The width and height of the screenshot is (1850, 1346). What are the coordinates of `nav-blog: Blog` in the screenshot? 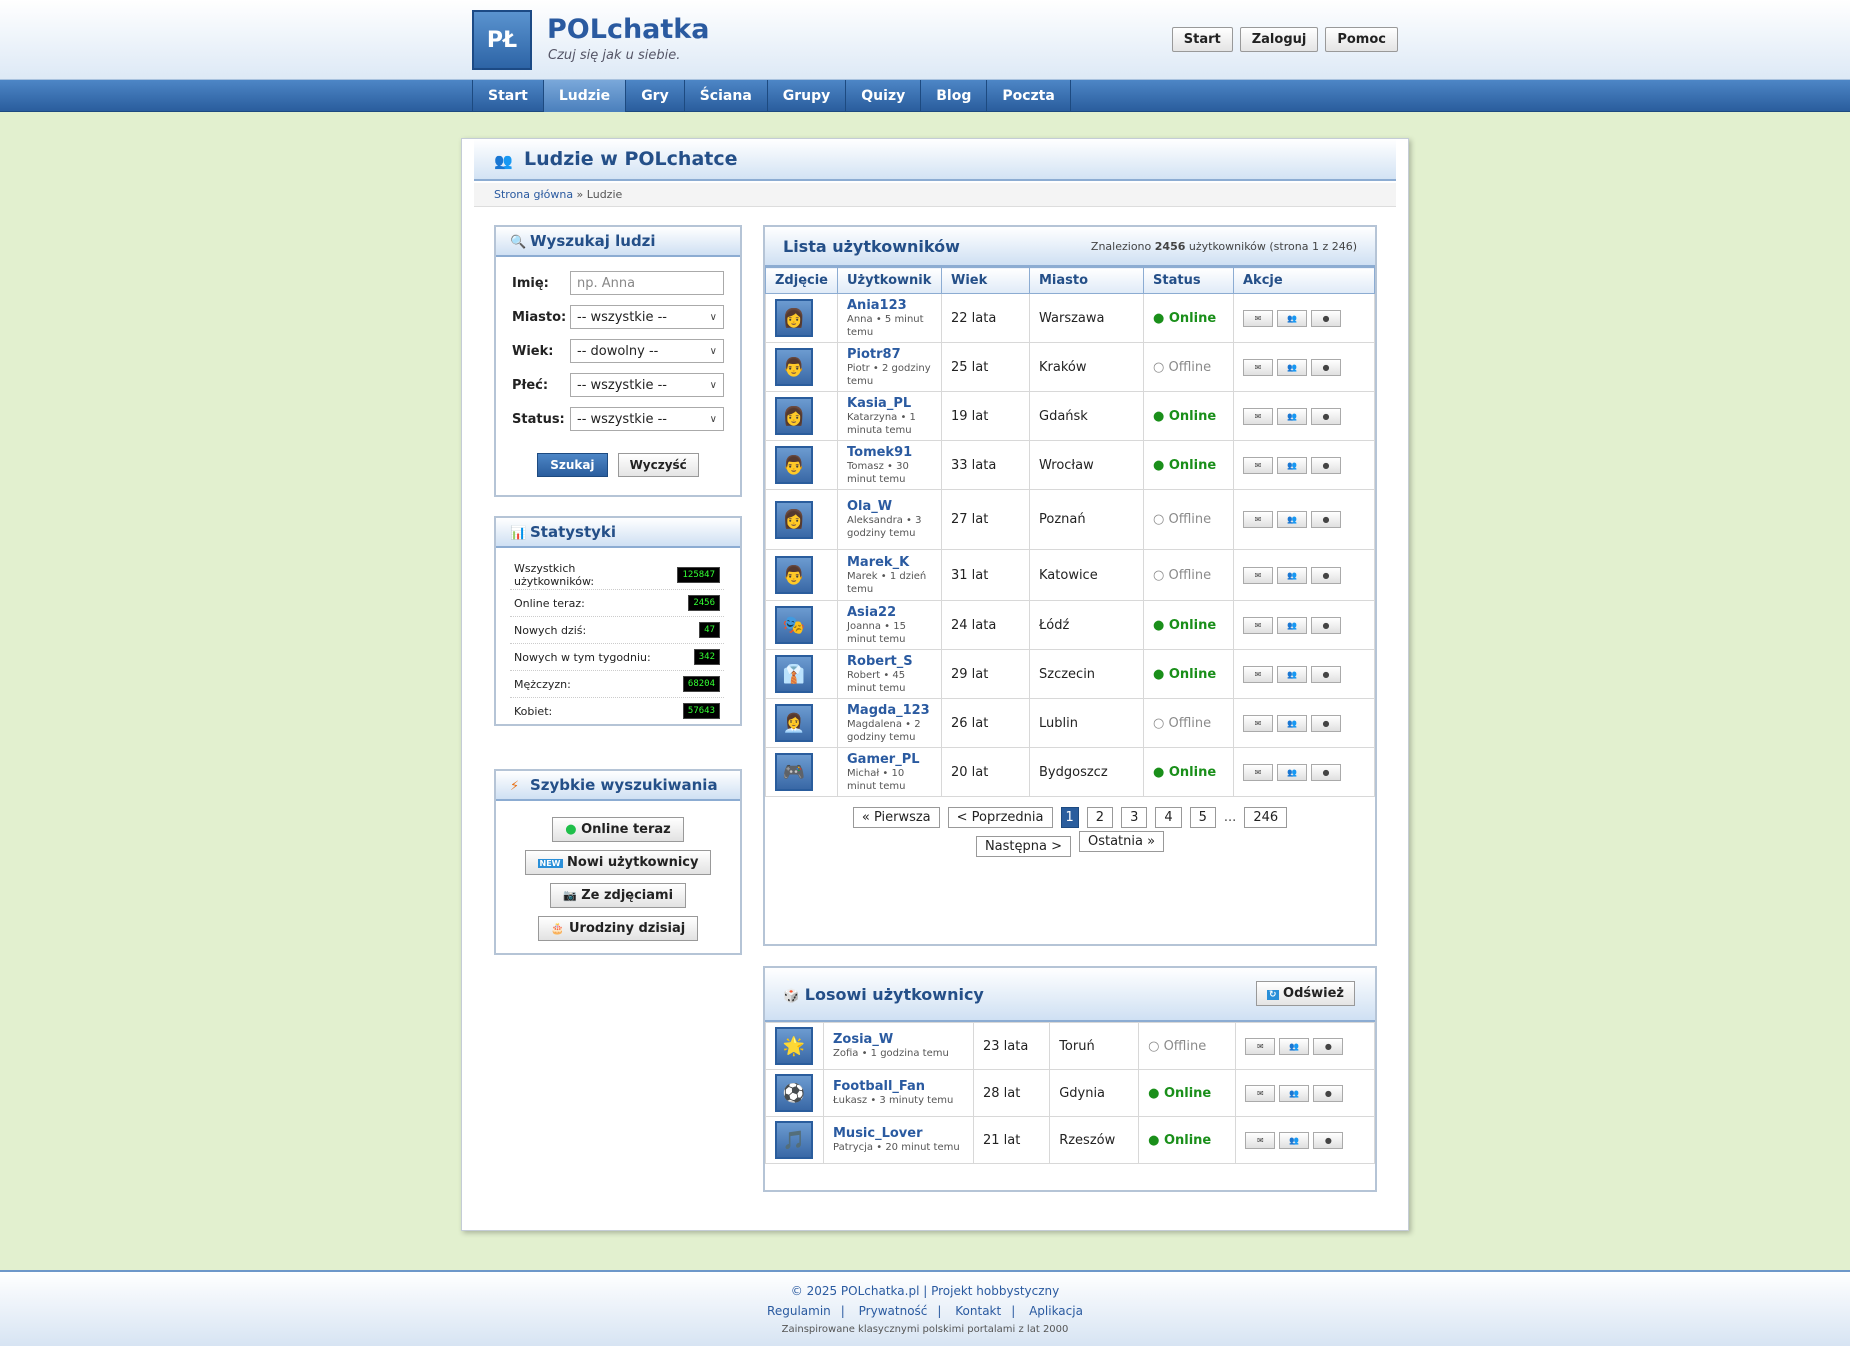 It's located at (954, 96).